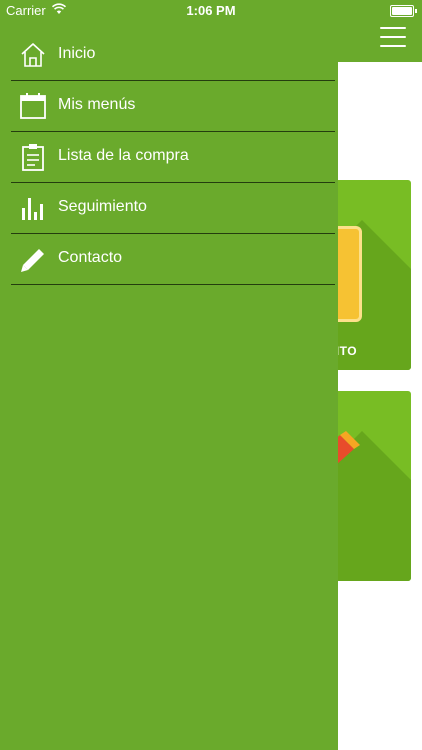 The width and height of the screenshot is (422, 750). Describe the element at coordinates (102, 206) in the screenshot. I see `menu-item-label: Seguimiento` at that location.